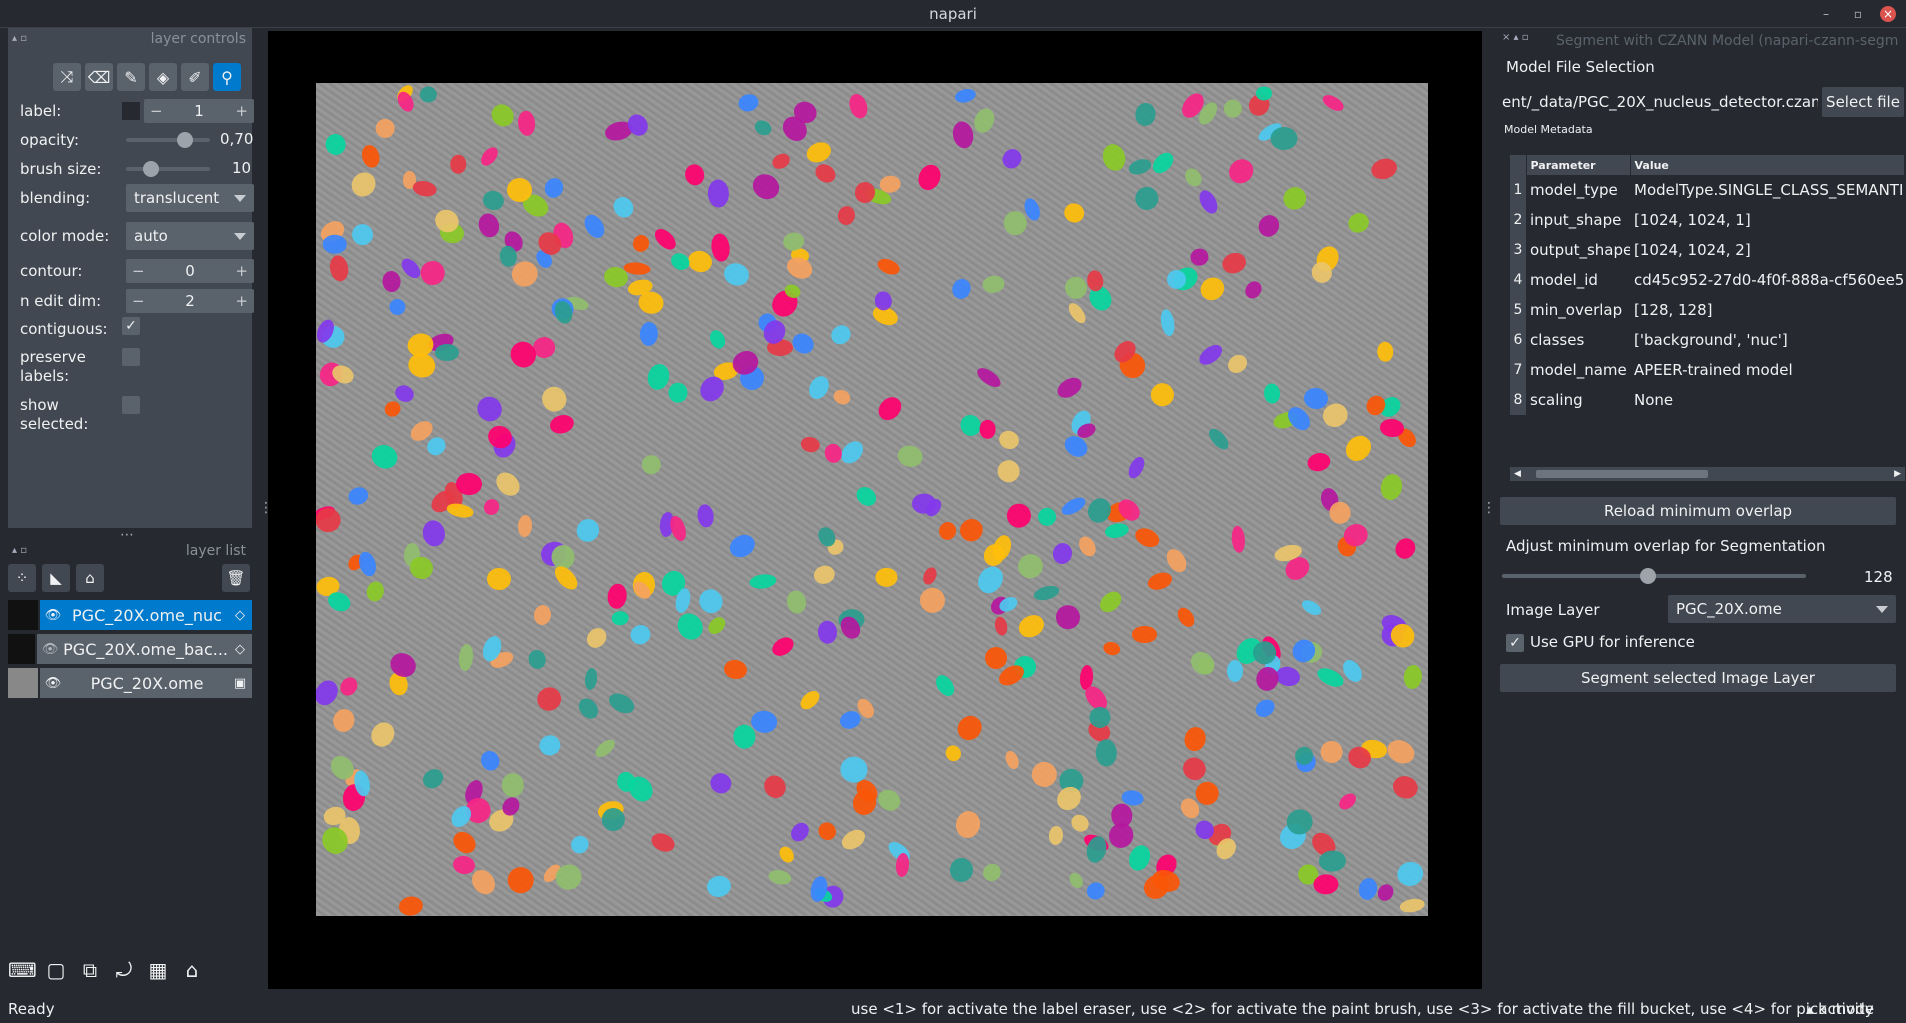 The width and height of the screenshot is (1906, 1023). Describe the element at coordinates (1707, 400) in the screenshot. I see `table-row: 8 scaling None` at that location.